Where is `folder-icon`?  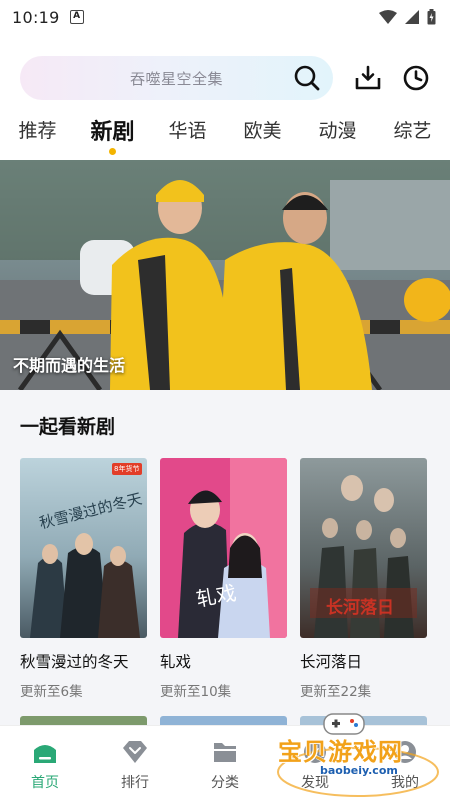
folder-icon is located at coordinates (225, 752).